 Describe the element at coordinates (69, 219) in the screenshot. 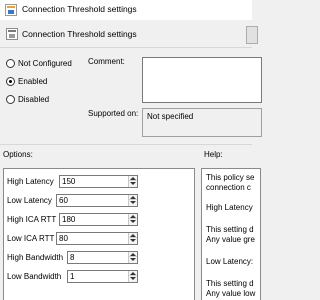

I see `high-ica-rtt-value: 180` at that location.